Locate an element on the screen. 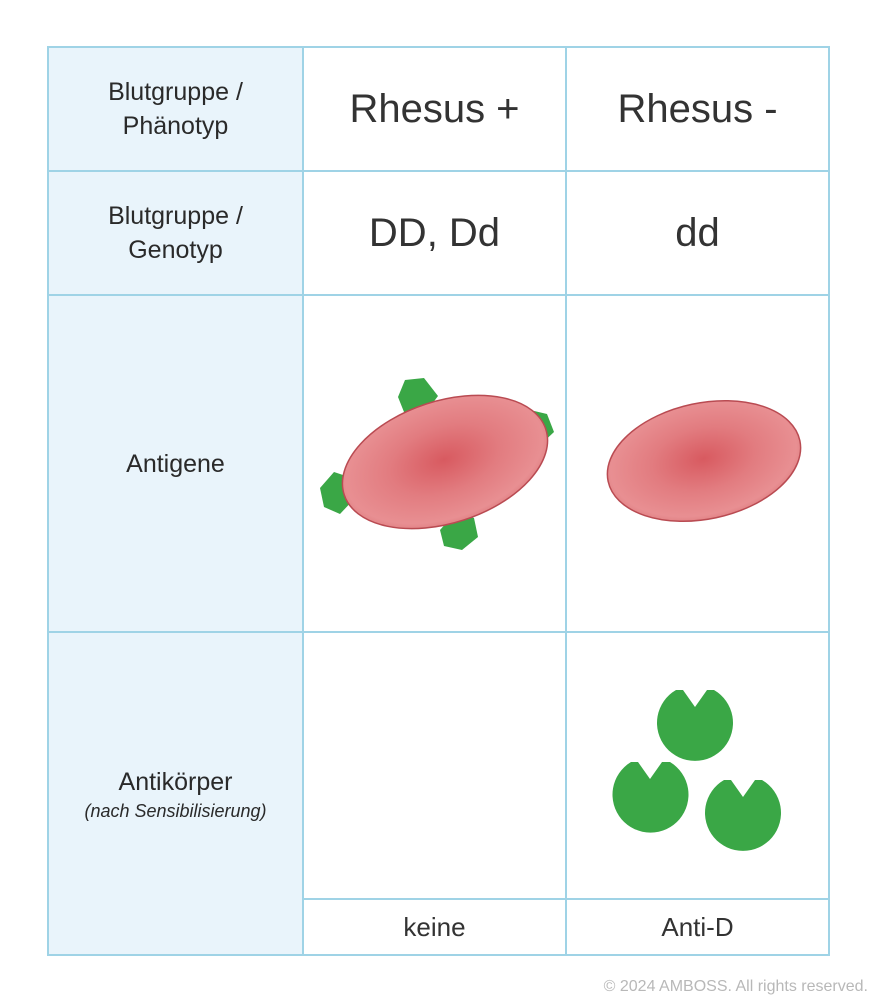 This screenshot has height=1000, width=876. anti-d-antibody-icon is located at coordinates (696, 770).